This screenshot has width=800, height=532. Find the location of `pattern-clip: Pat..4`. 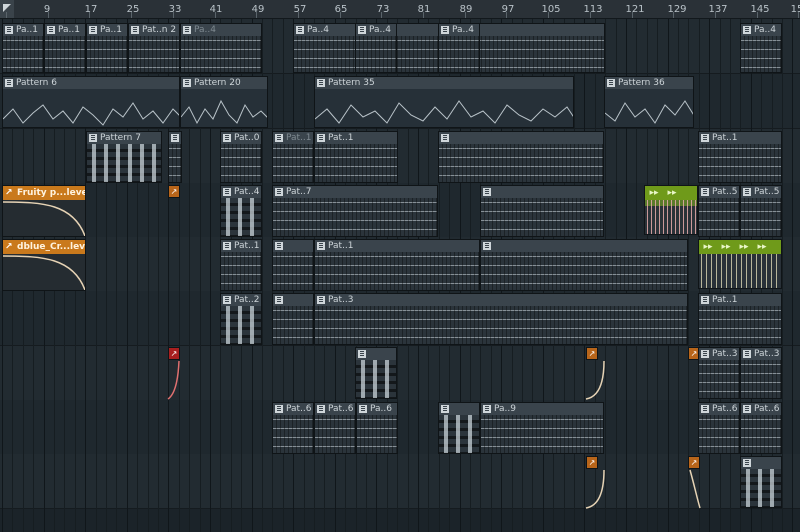

pattern-clip: Pat..4 is located at coordinates (241, 211).